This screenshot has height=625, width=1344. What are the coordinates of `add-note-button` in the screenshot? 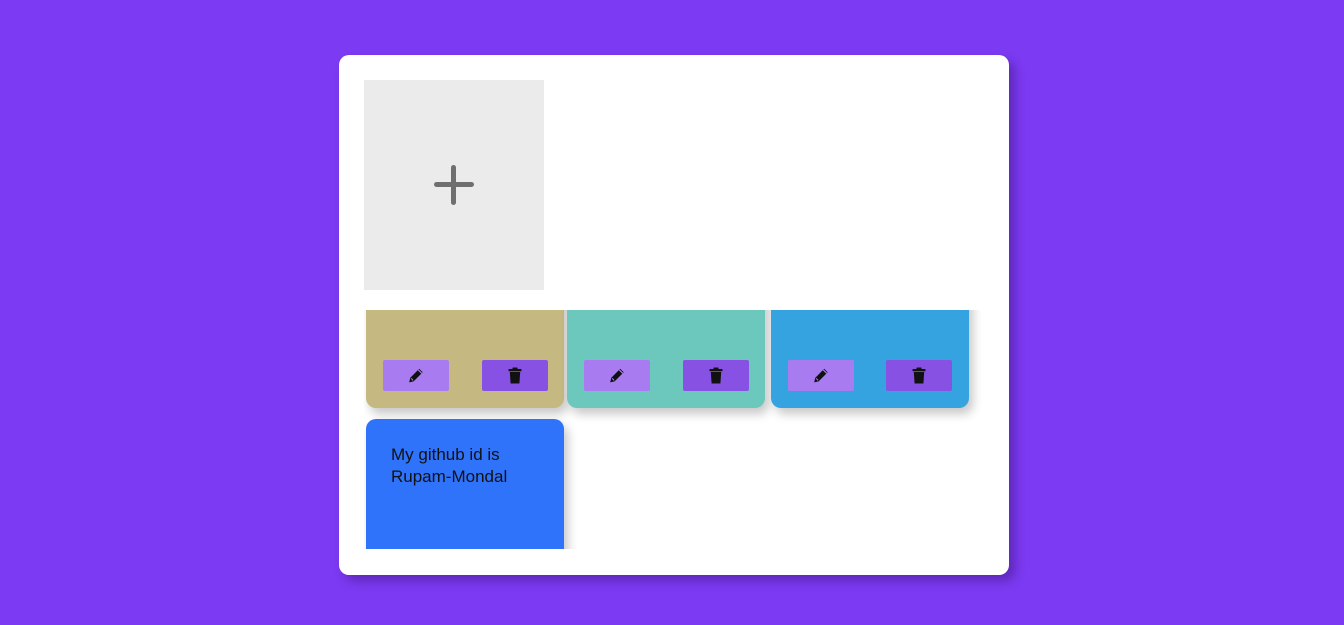 It's located at (454, 185).